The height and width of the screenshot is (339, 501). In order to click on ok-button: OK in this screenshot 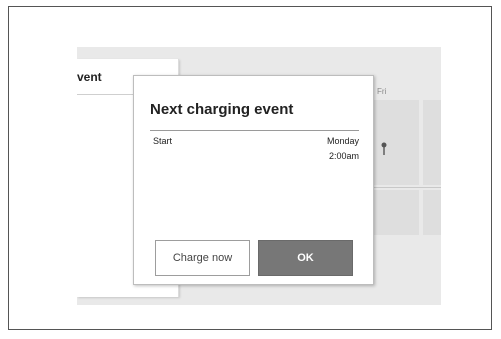, I will do `click(305, 258)`.